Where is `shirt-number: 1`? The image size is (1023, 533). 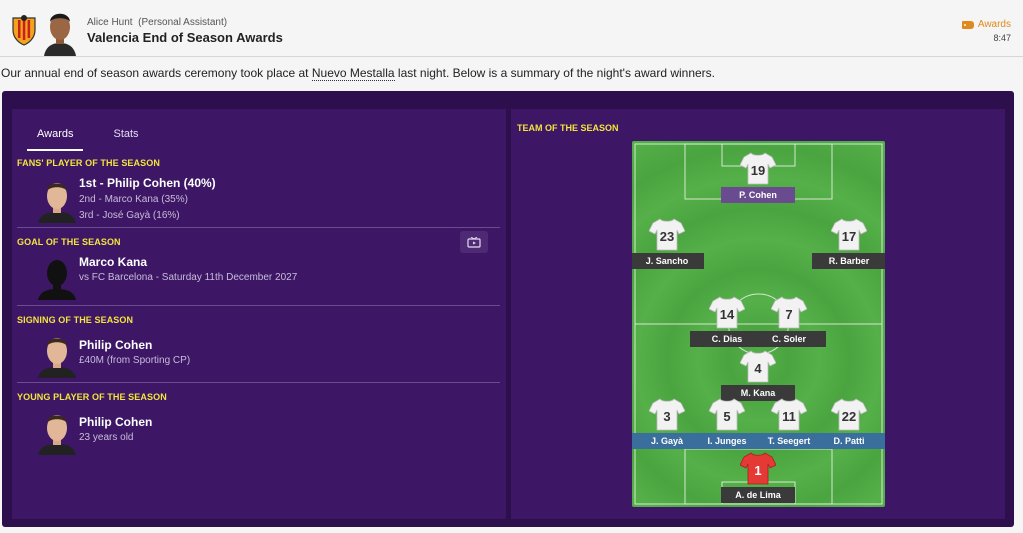 shirt-number: 1 is located at coordinates (757, 470).